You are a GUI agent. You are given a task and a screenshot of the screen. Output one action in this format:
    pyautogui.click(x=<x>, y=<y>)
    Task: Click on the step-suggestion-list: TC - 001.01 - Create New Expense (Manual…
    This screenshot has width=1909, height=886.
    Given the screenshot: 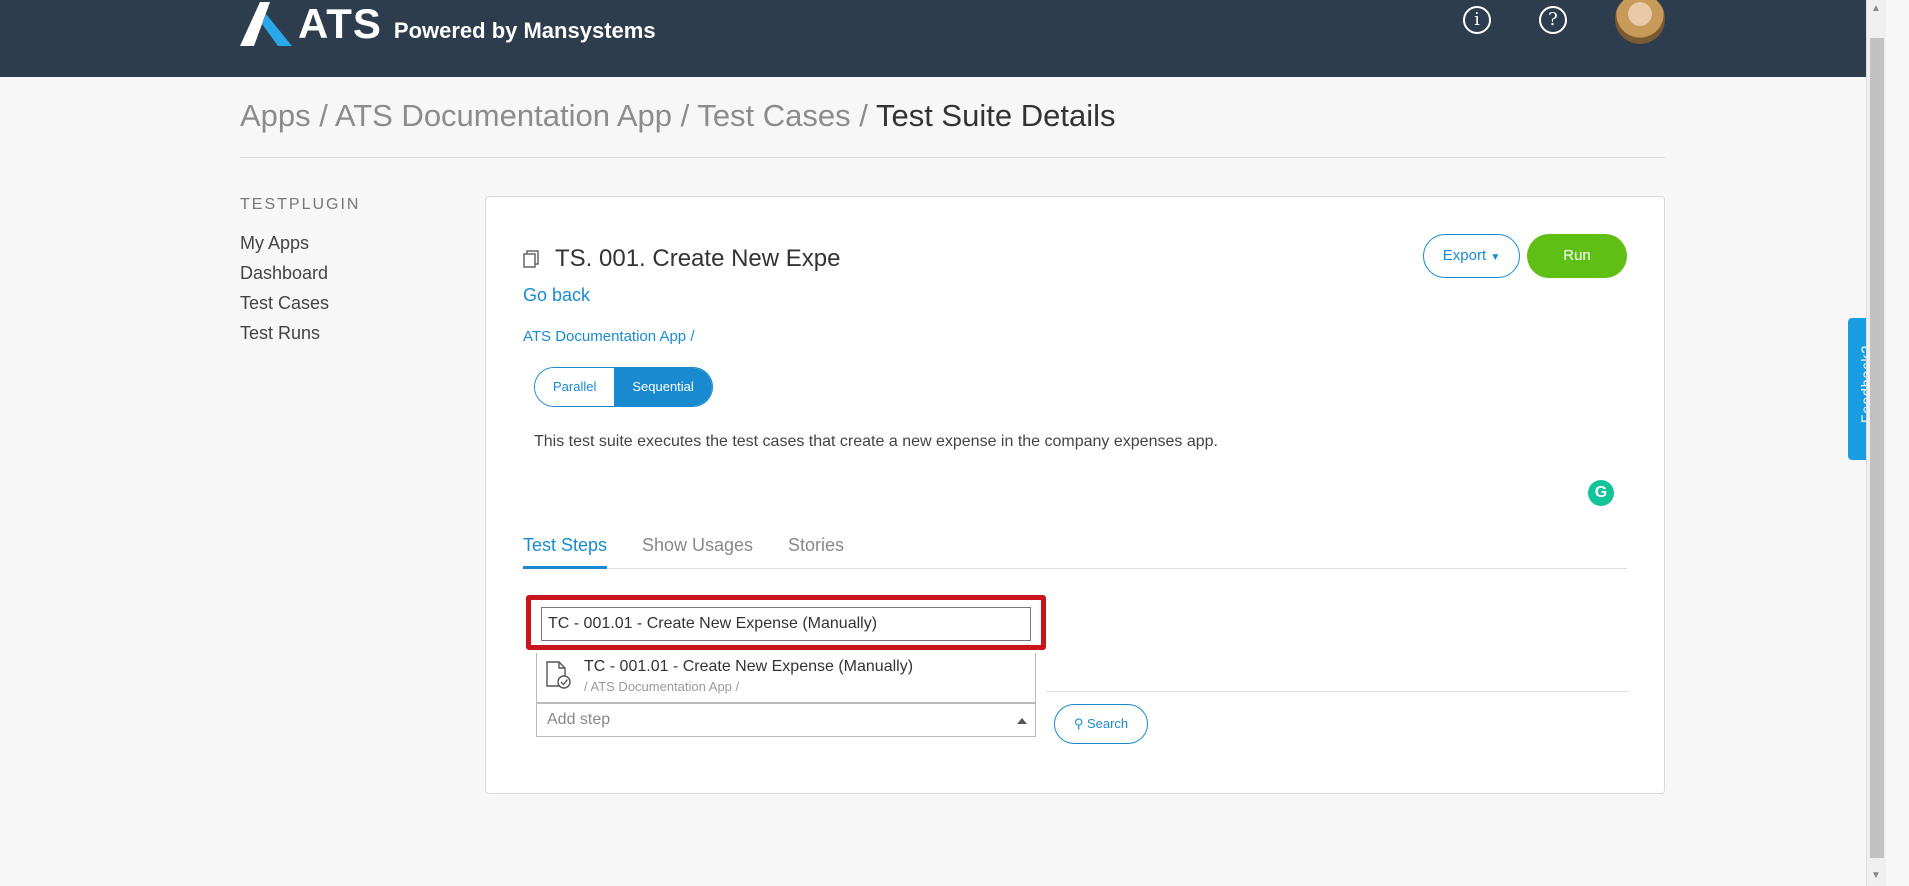 What is the action you would take?
    pyautogui.click(x=786, y=678)
    